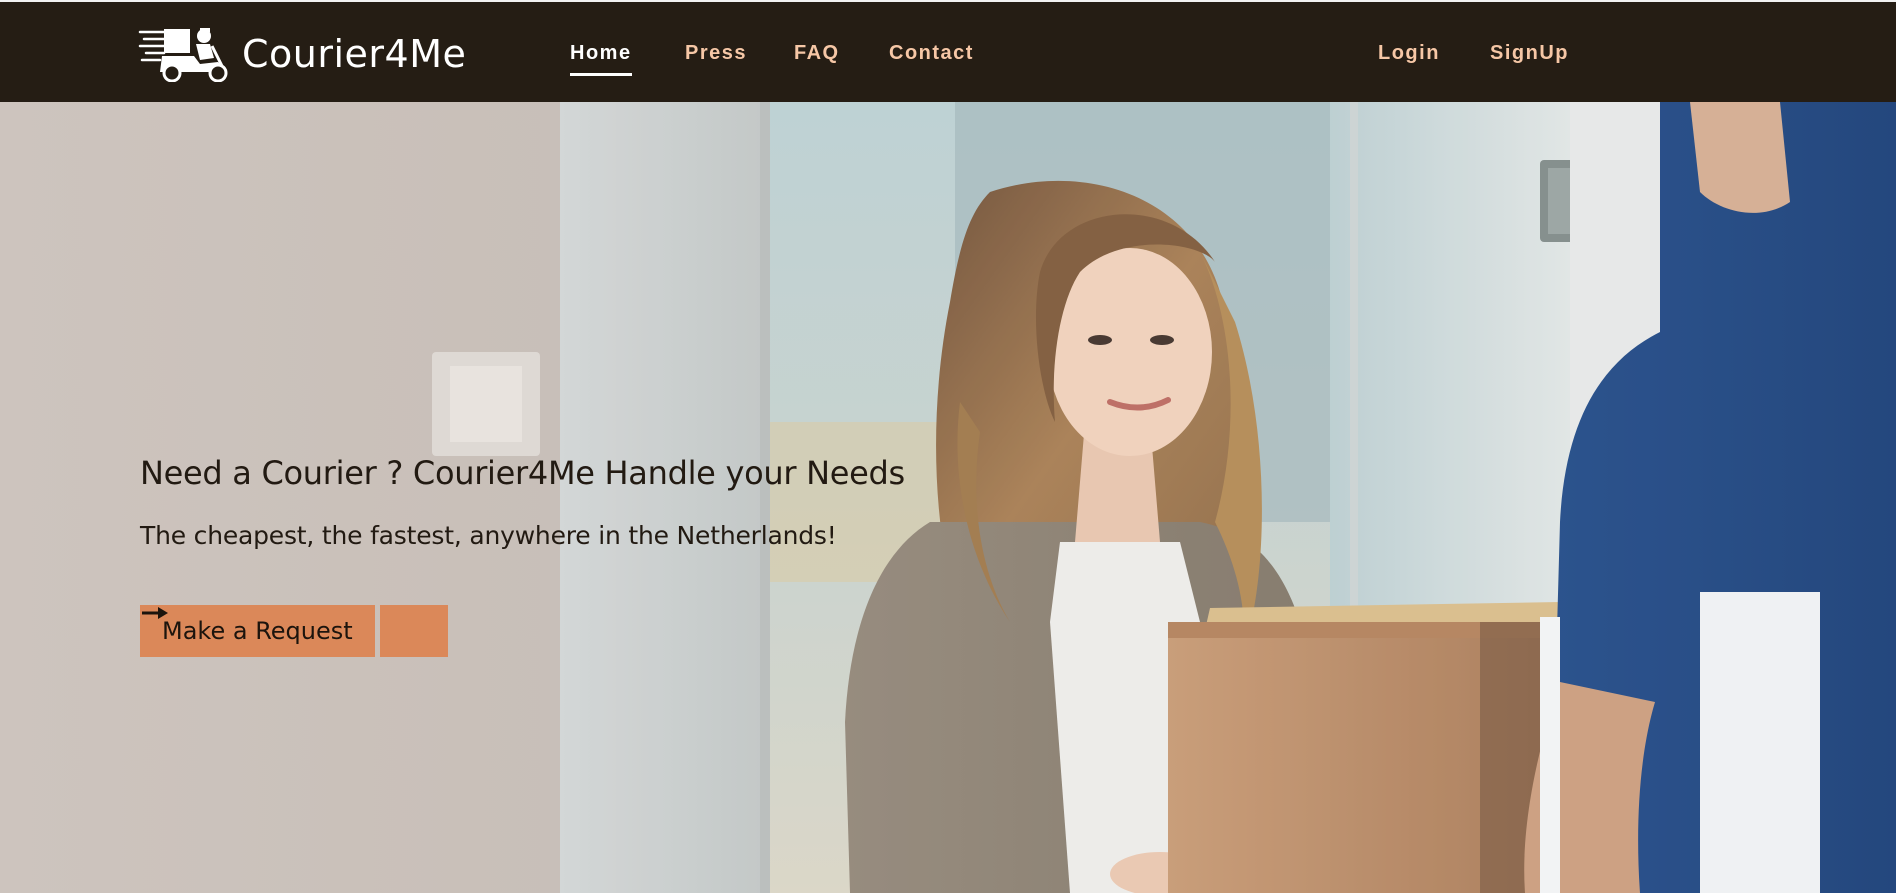  I want to click on cta-group: Make a Request, so click(294, 632).